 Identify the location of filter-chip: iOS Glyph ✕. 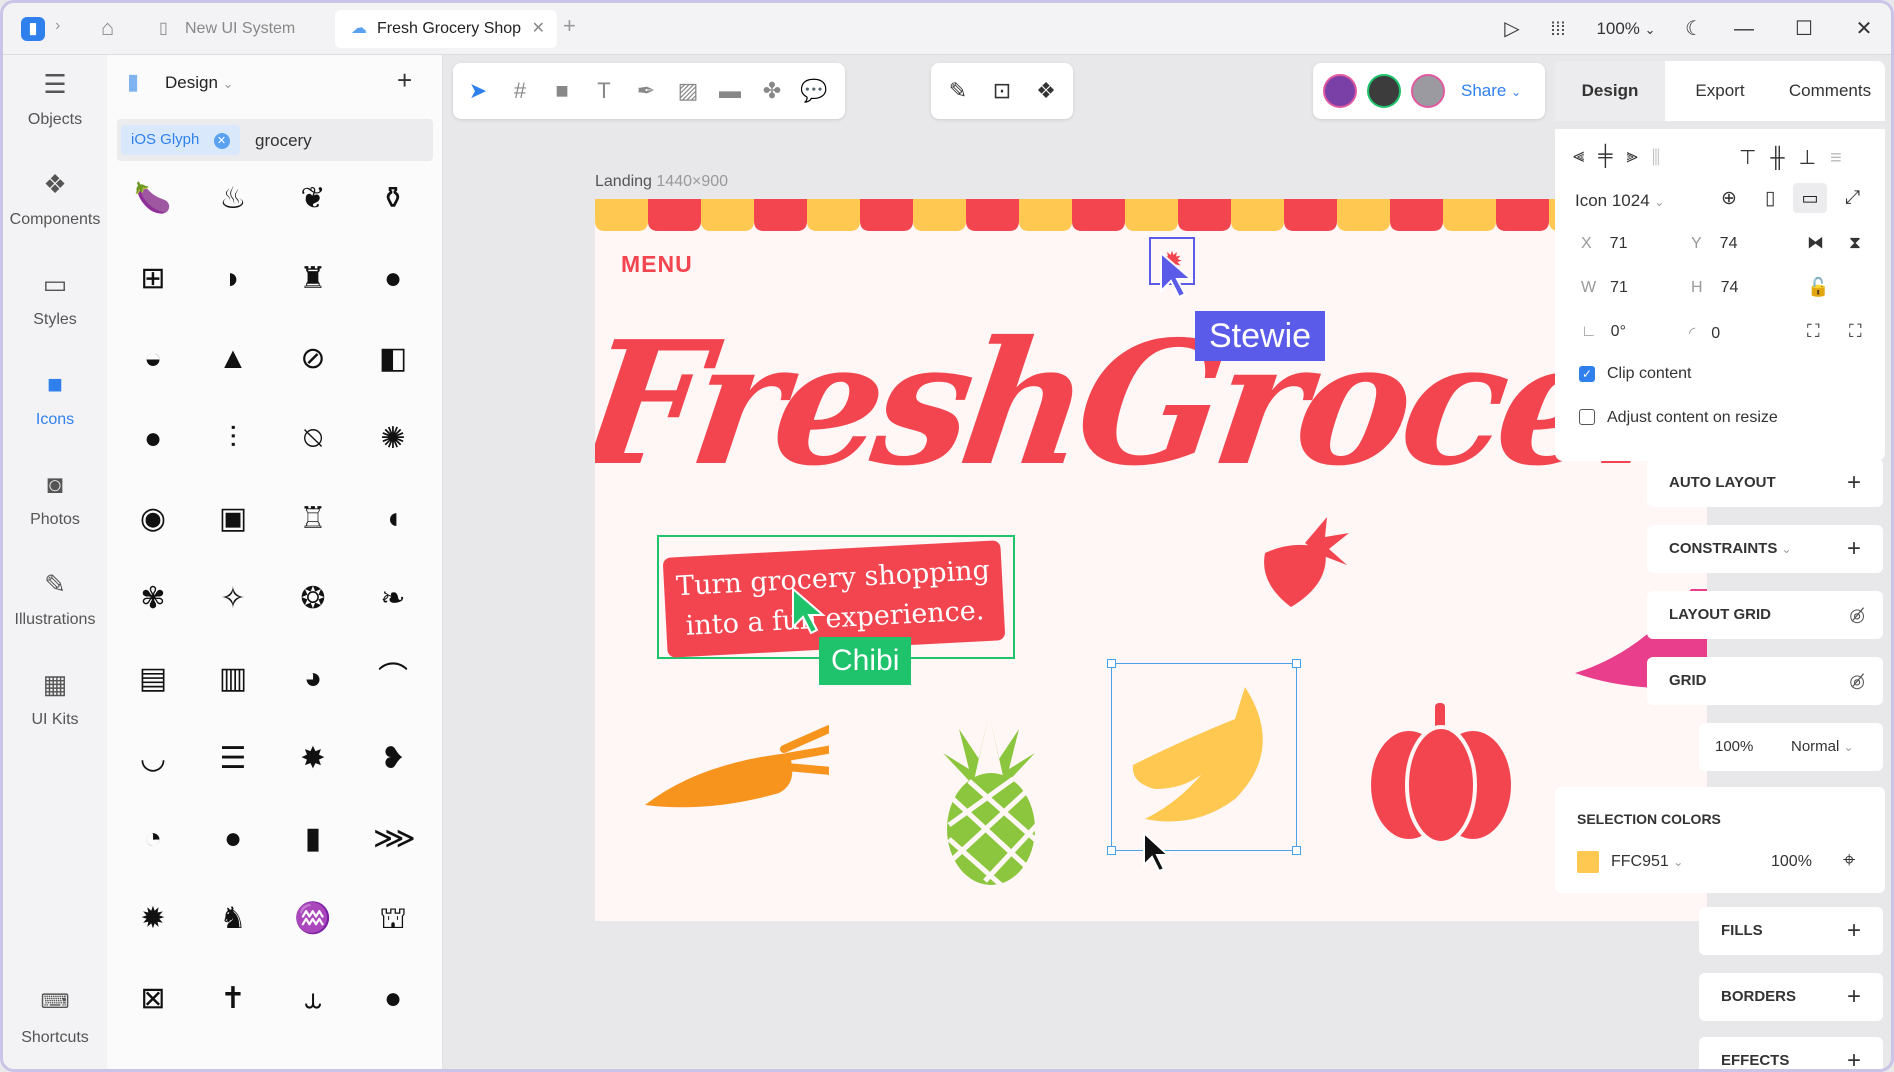
(180, 140).